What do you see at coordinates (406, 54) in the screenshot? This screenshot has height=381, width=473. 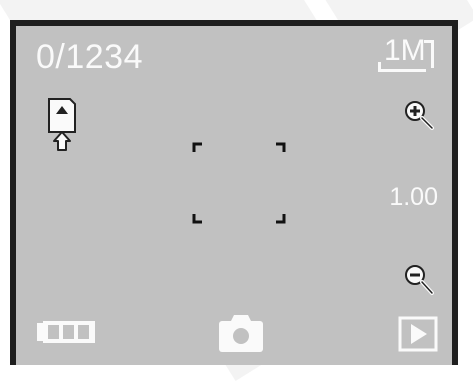 I see `resolution-indicator: 1M` at bounding box center [406, 54].